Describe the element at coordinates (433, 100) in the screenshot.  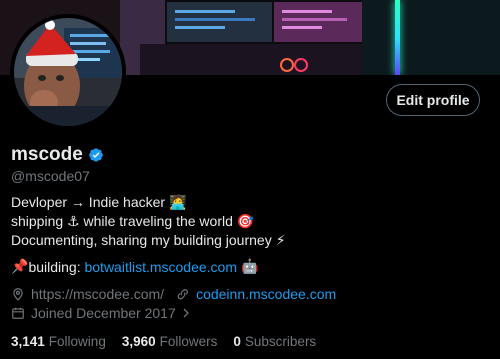
I see `edit-profile-button: Edit profile` at that location.